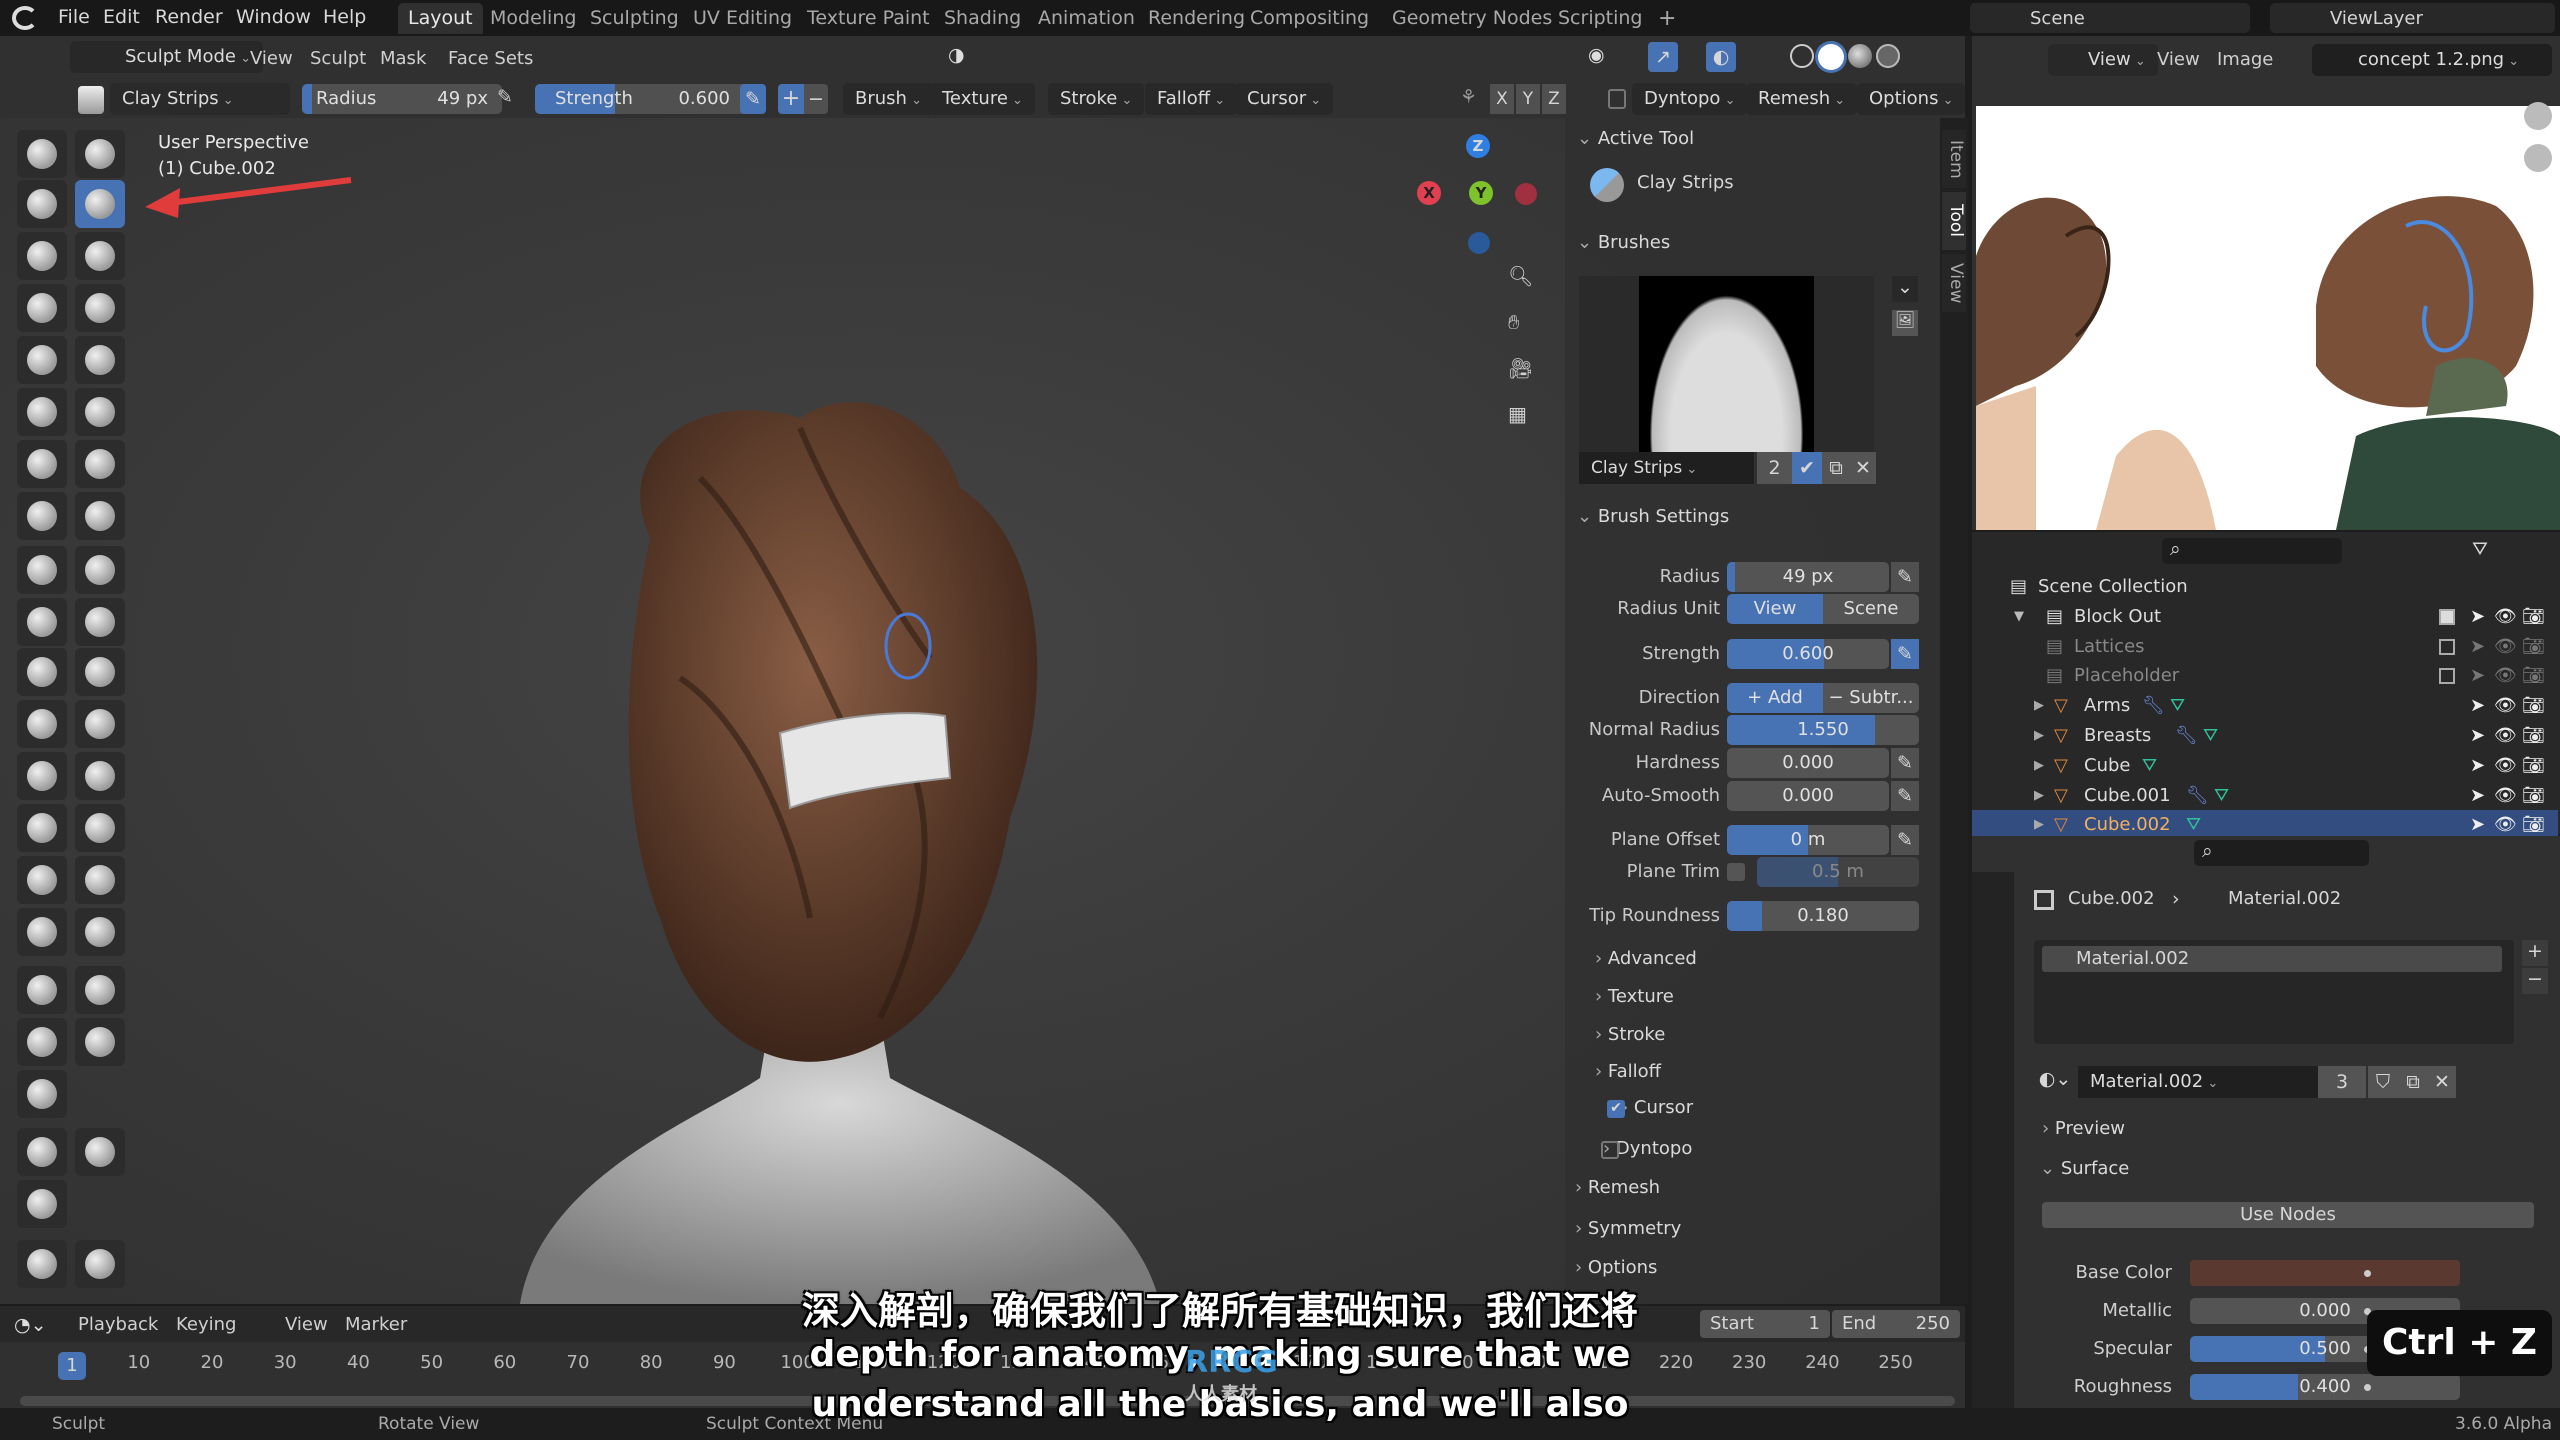  I want to click on sculpt-mode-dropdown: Sculpt Mode, so click(167, 57).